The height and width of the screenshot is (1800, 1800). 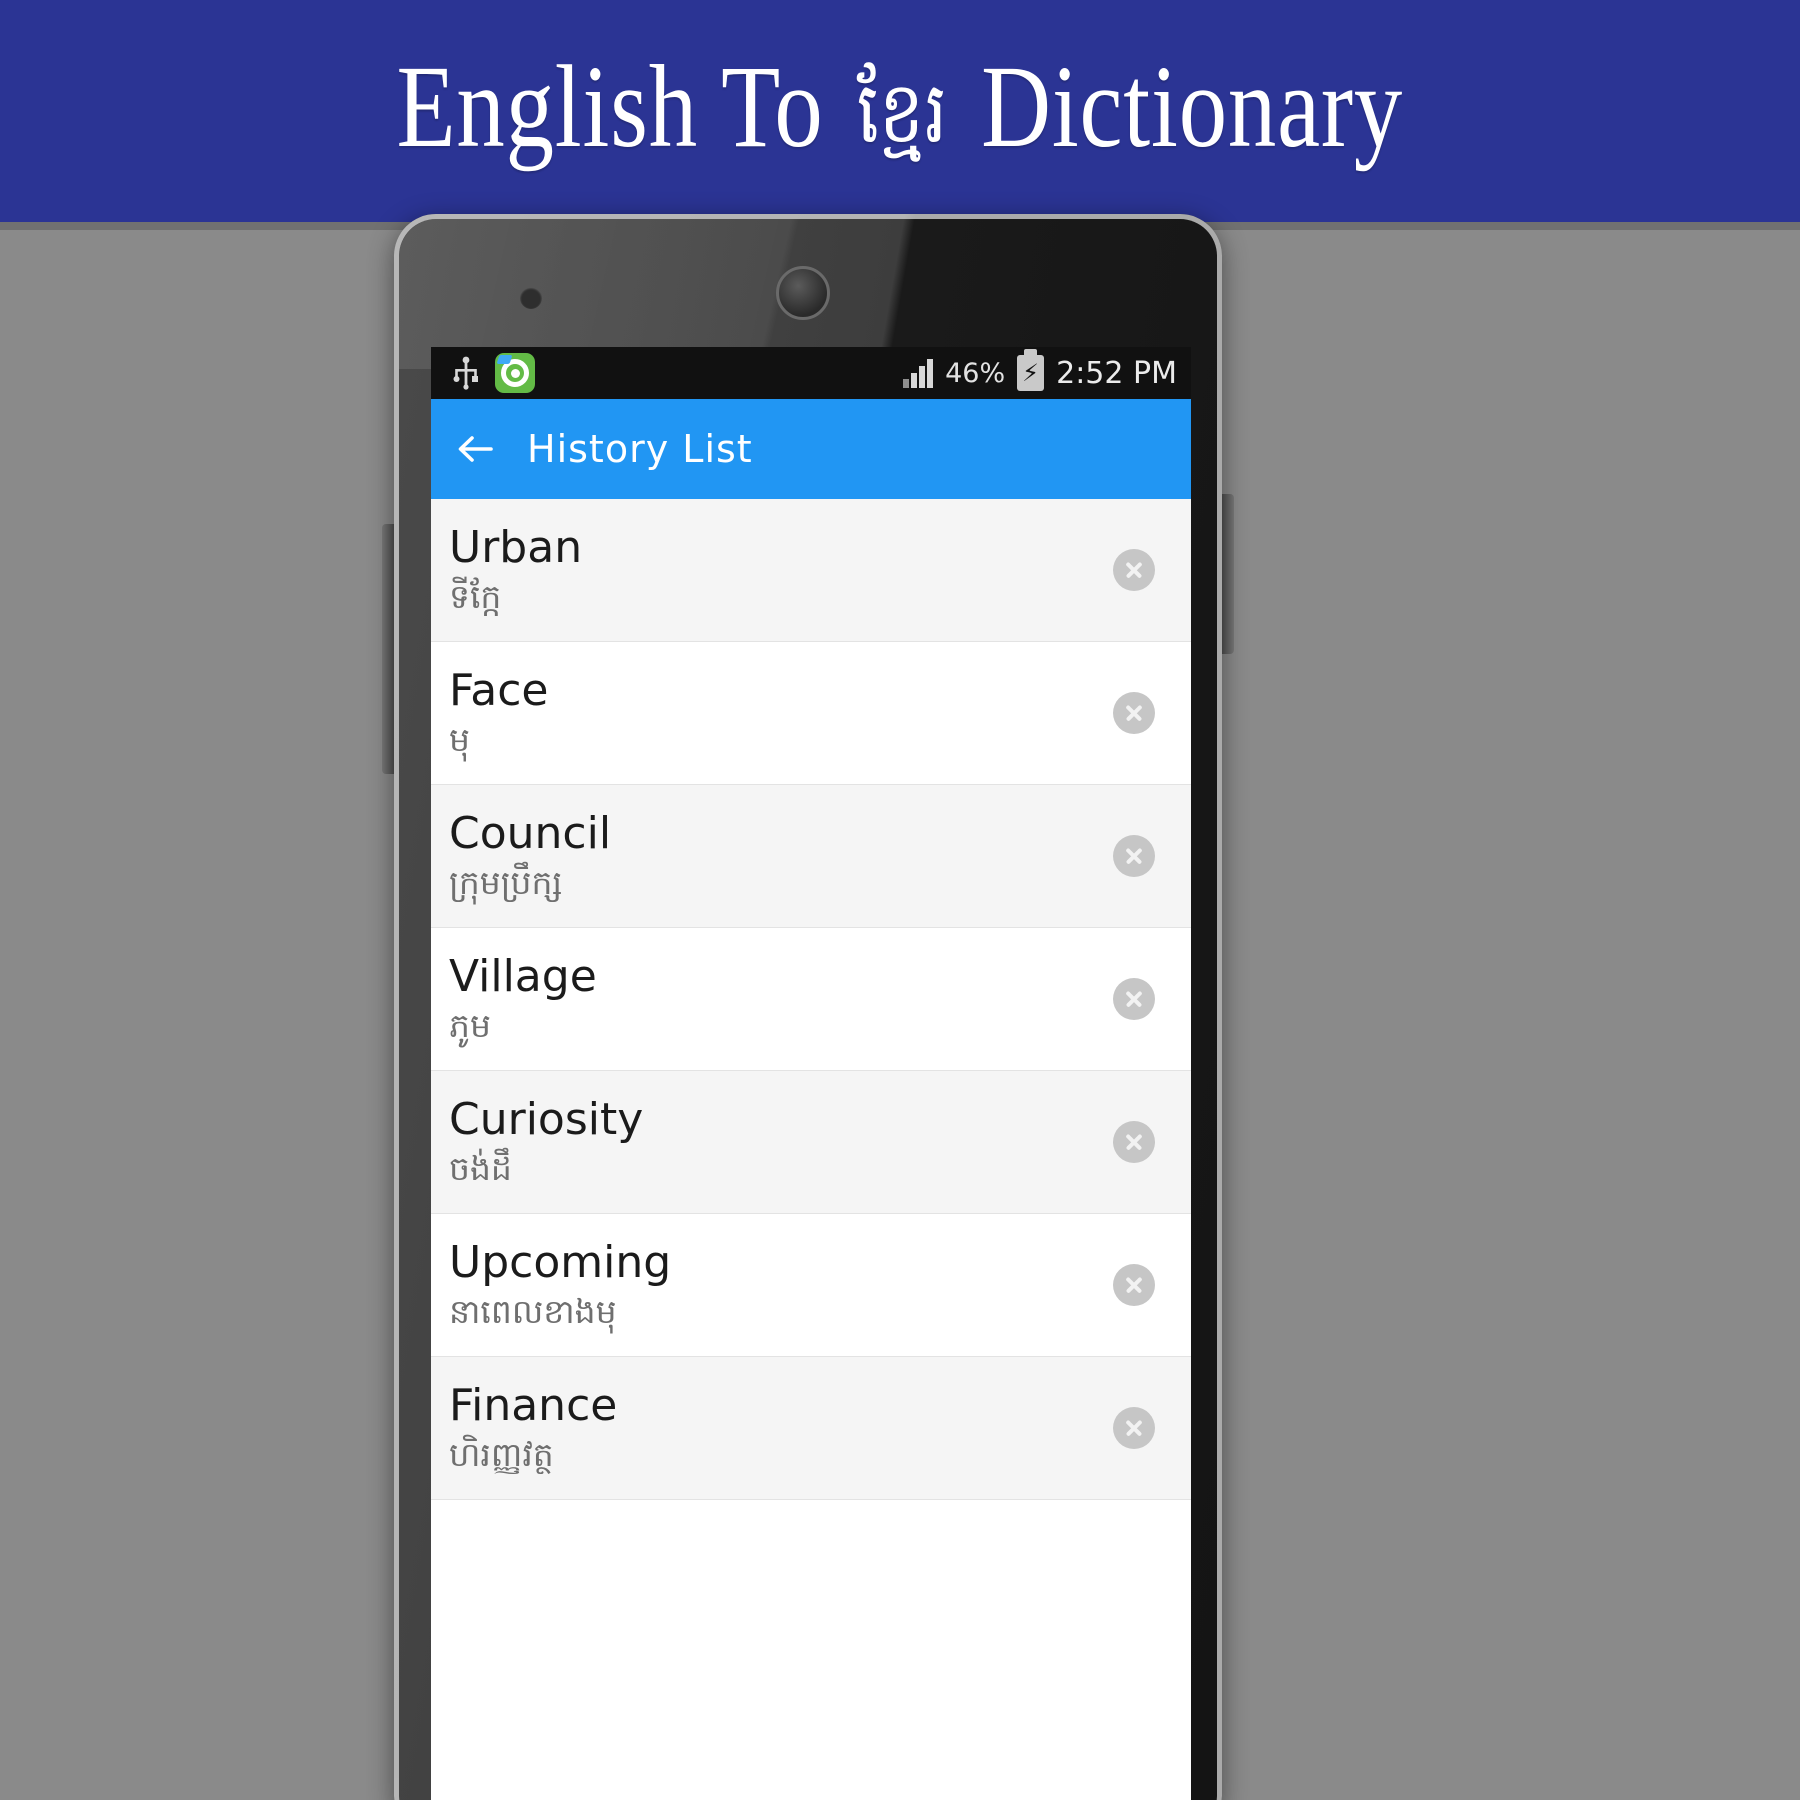 I want to click on recorder-dot-icon, so click(x=515, y=373).